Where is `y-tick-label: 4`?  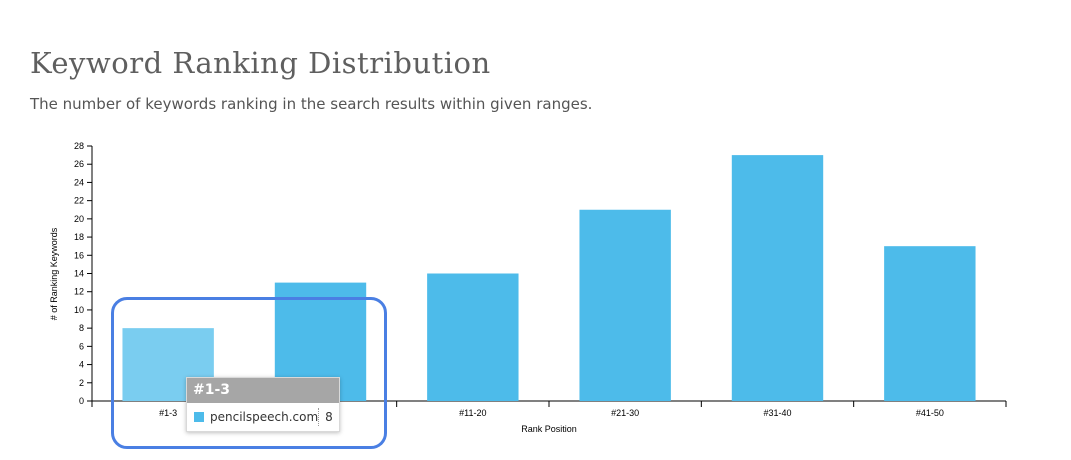 y-tick-label: 4 is located at coordinates (81, 365).